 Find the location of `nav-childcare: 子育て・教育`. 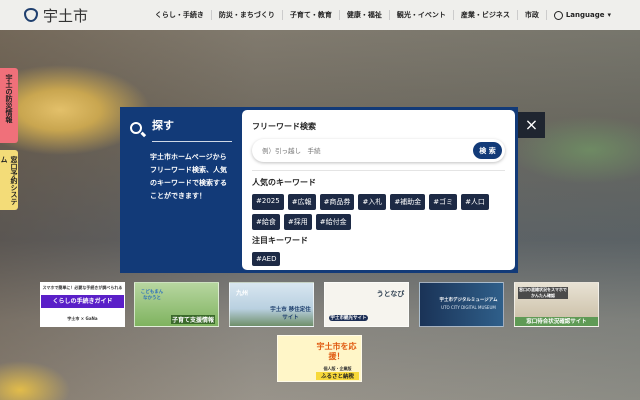

nav-childcare: 子育て・教育 is located at coordinates (311, 15).